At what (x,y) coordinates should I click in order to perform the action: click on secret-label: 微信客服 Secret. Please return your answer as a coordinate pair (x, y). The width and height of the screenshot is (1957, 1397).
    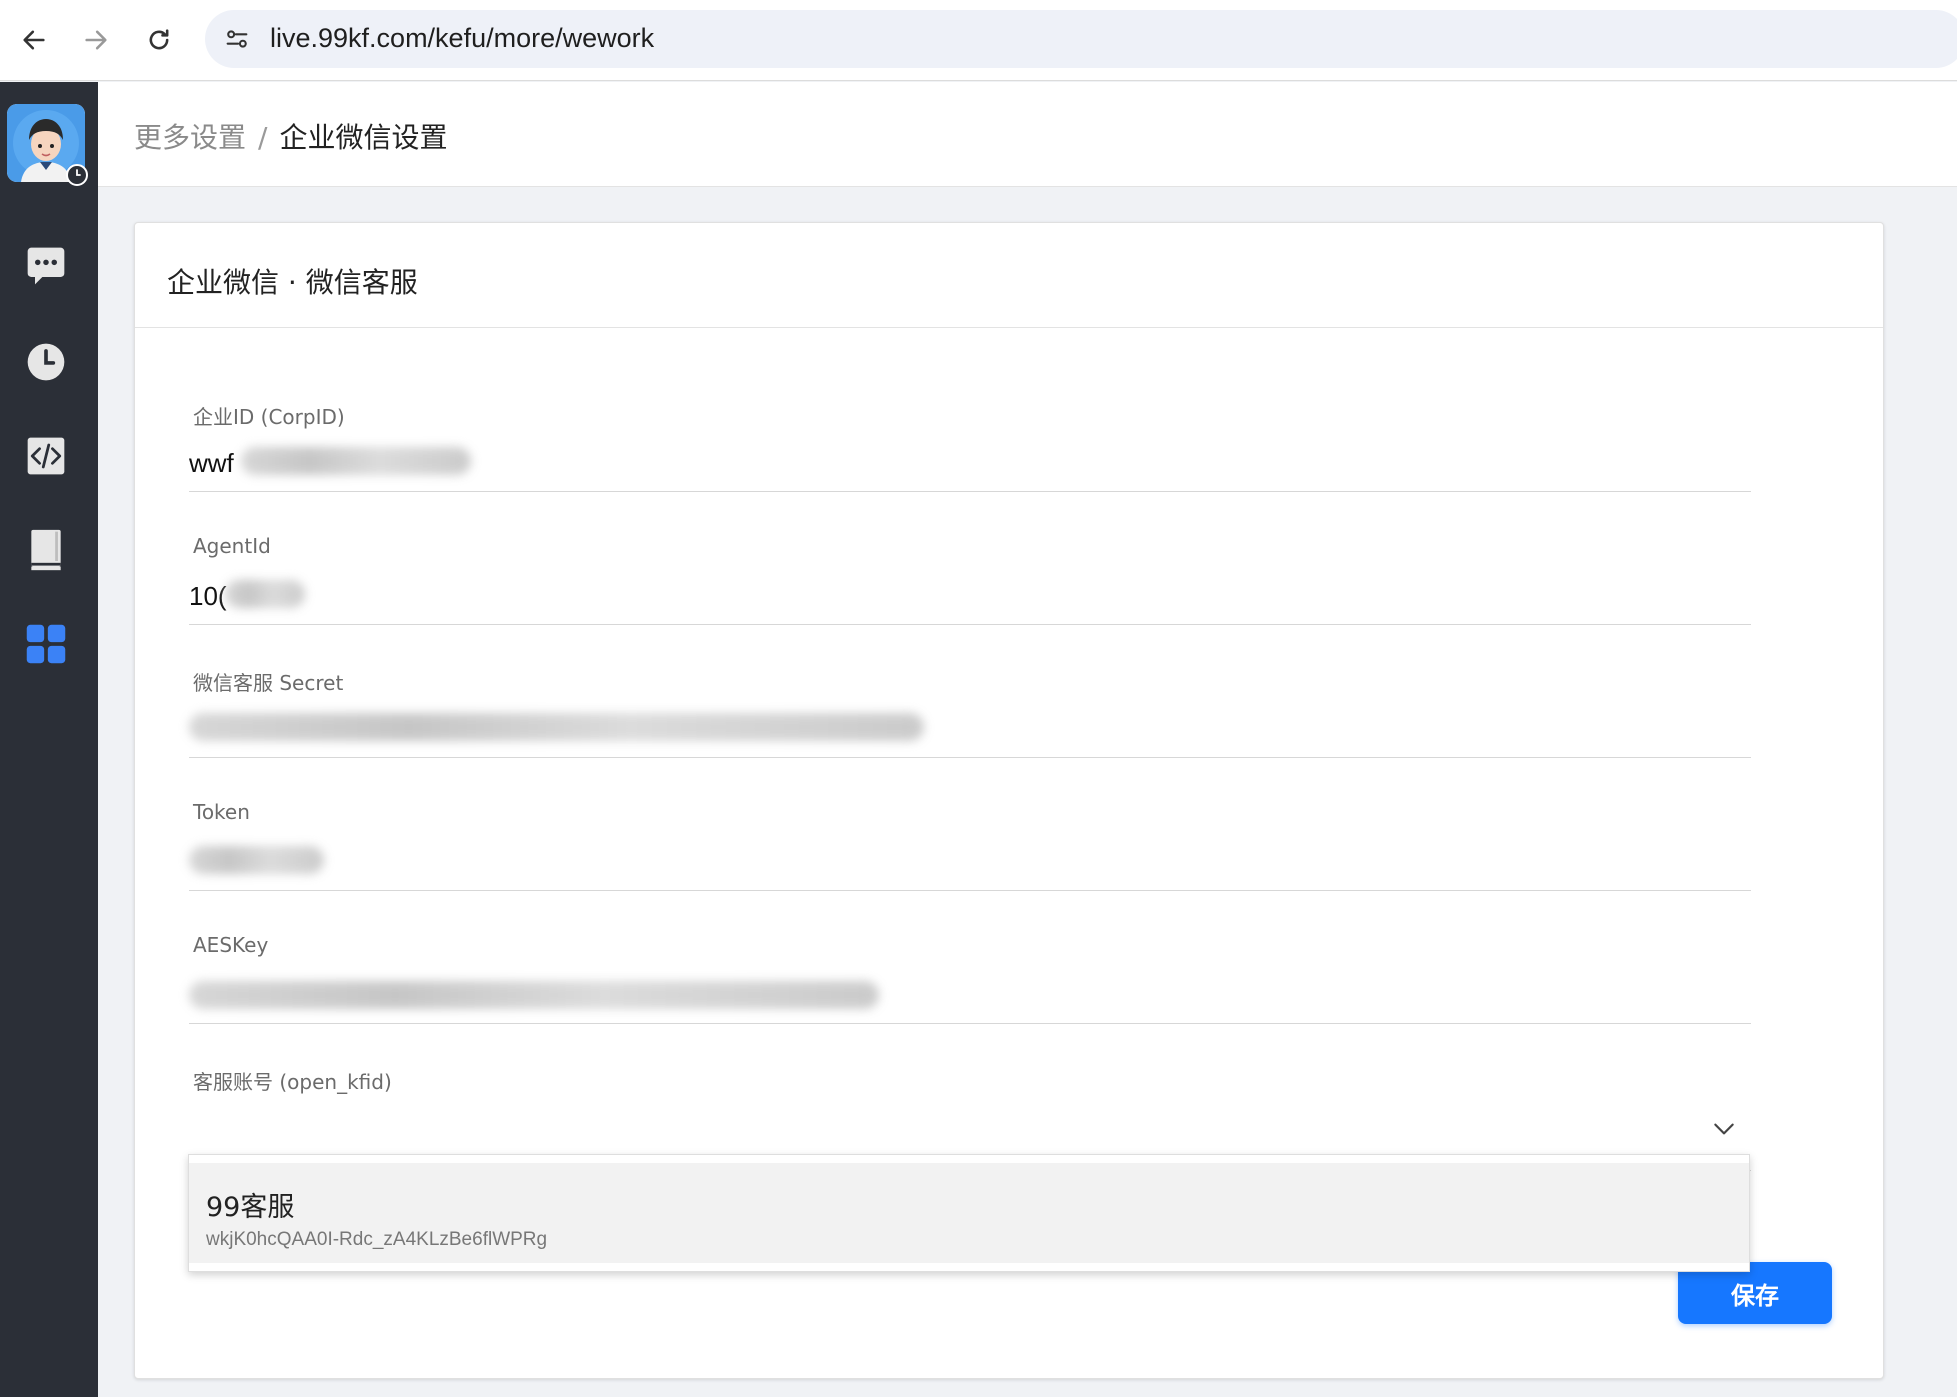
    Looking at the image, I should click on (268, 683).